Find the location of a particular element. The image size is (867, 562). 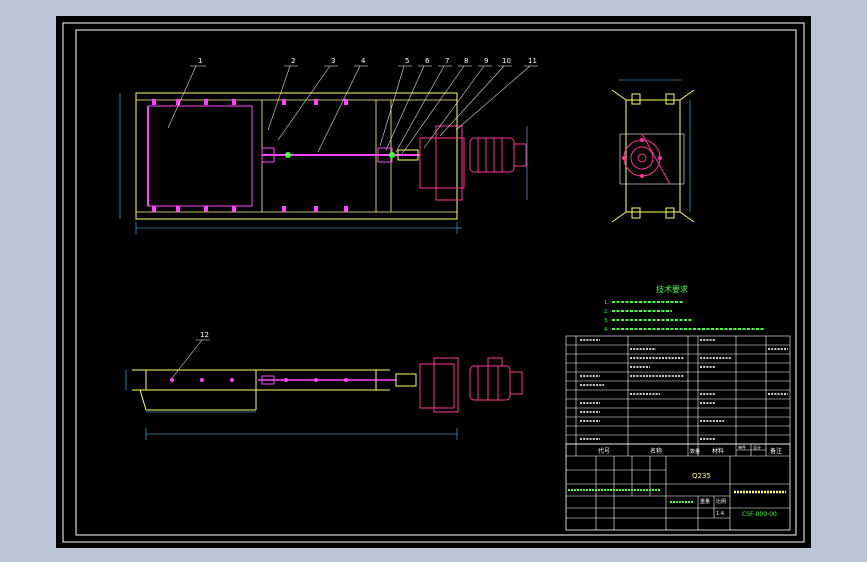

header-remark: 备注 is located at coordinates (776, 451).